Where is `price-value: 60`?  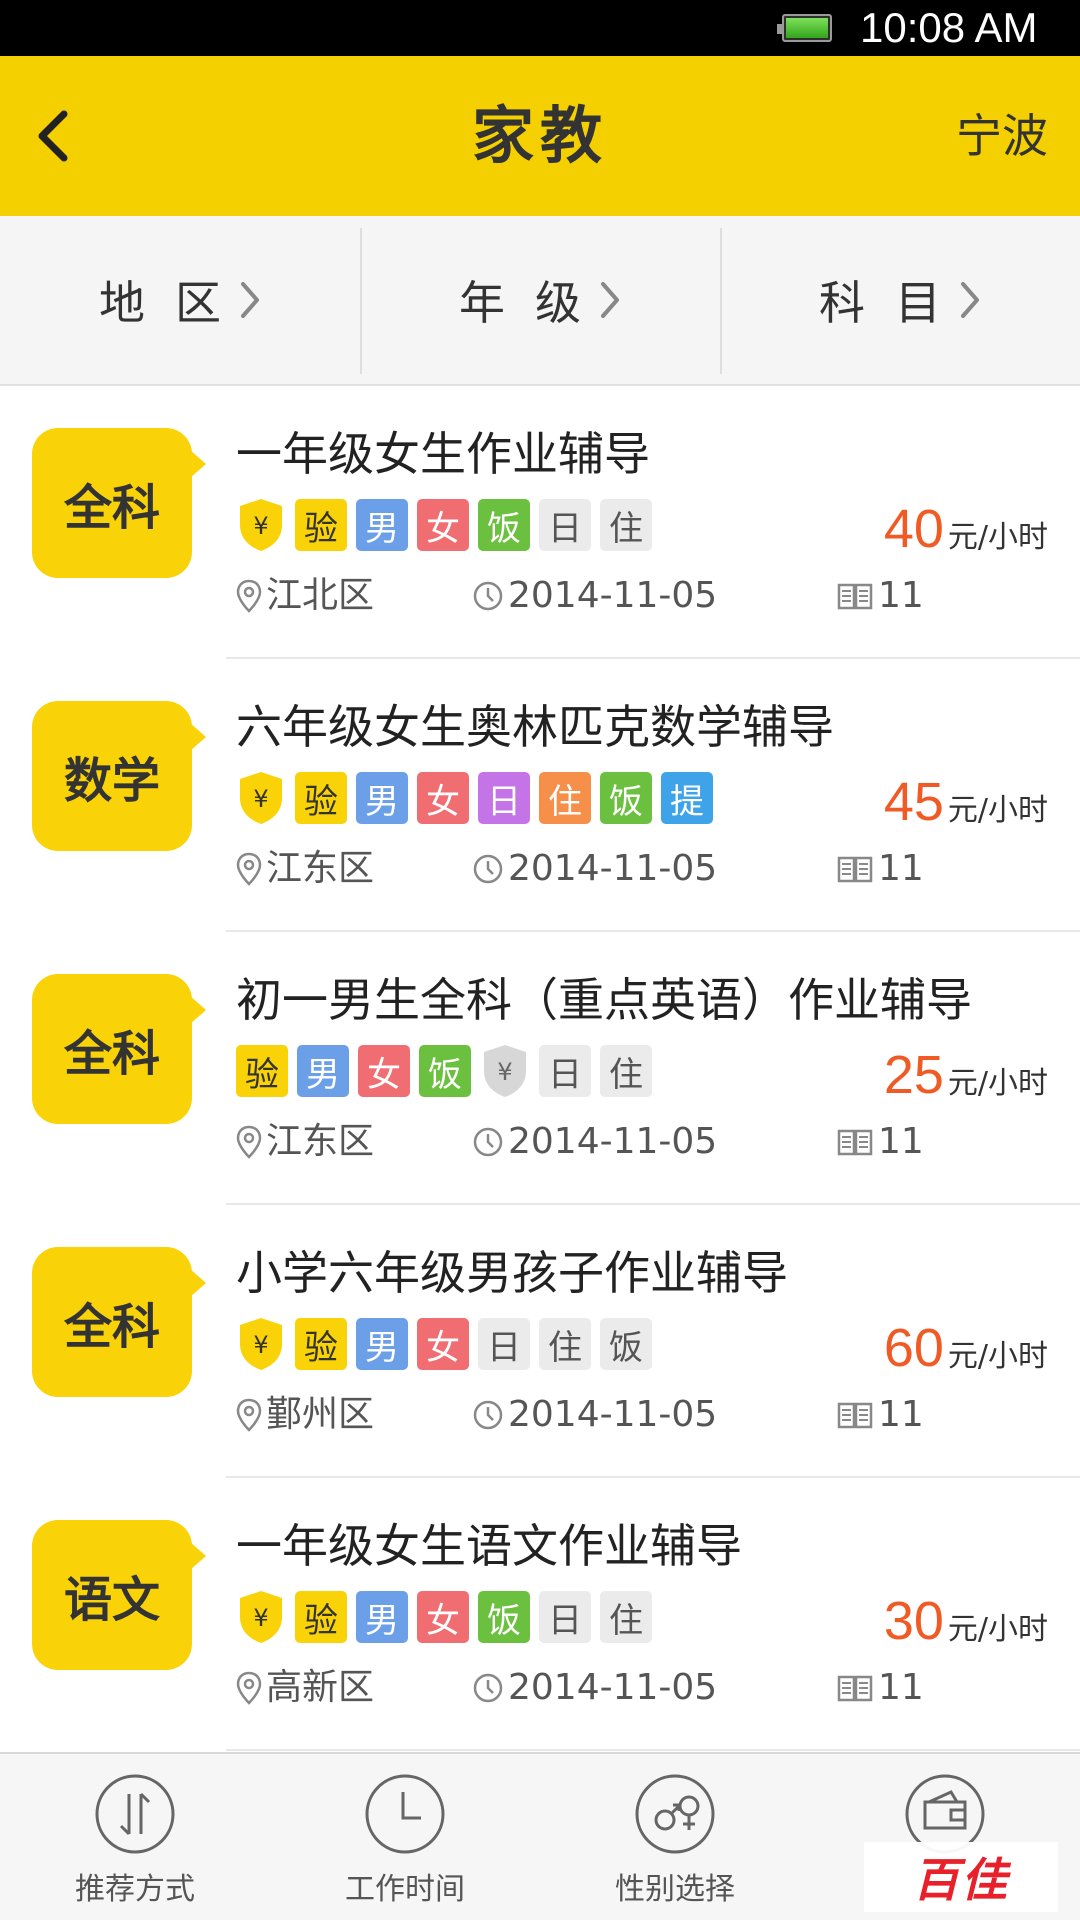
price-value: 60 is located at coordinates (913, 1348).